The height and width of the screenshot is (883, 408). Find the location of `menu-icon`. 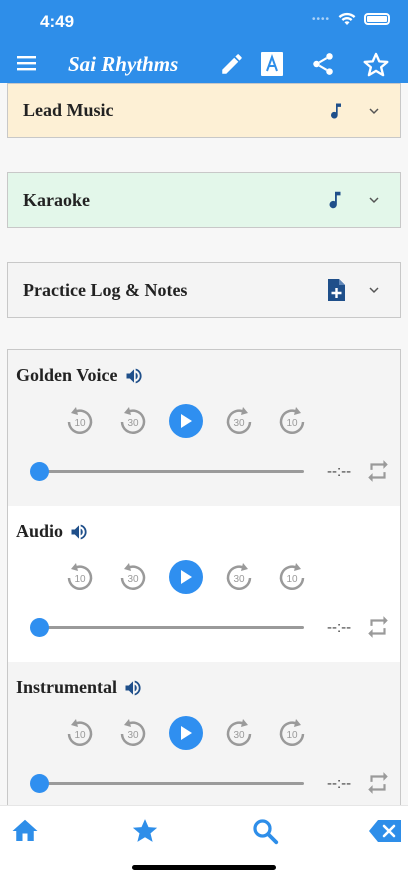

menu-icon is located at coordinates (27, 63).